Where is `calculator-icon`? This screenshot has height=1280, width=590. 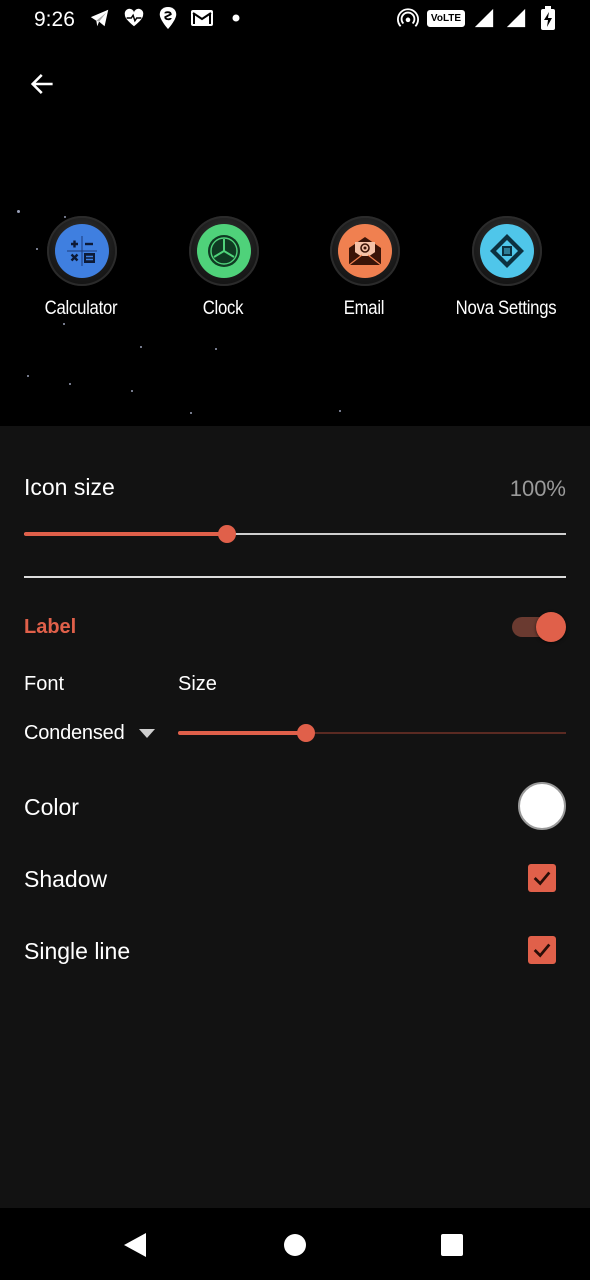
calculator-icon is located at coordinates (82, 251).